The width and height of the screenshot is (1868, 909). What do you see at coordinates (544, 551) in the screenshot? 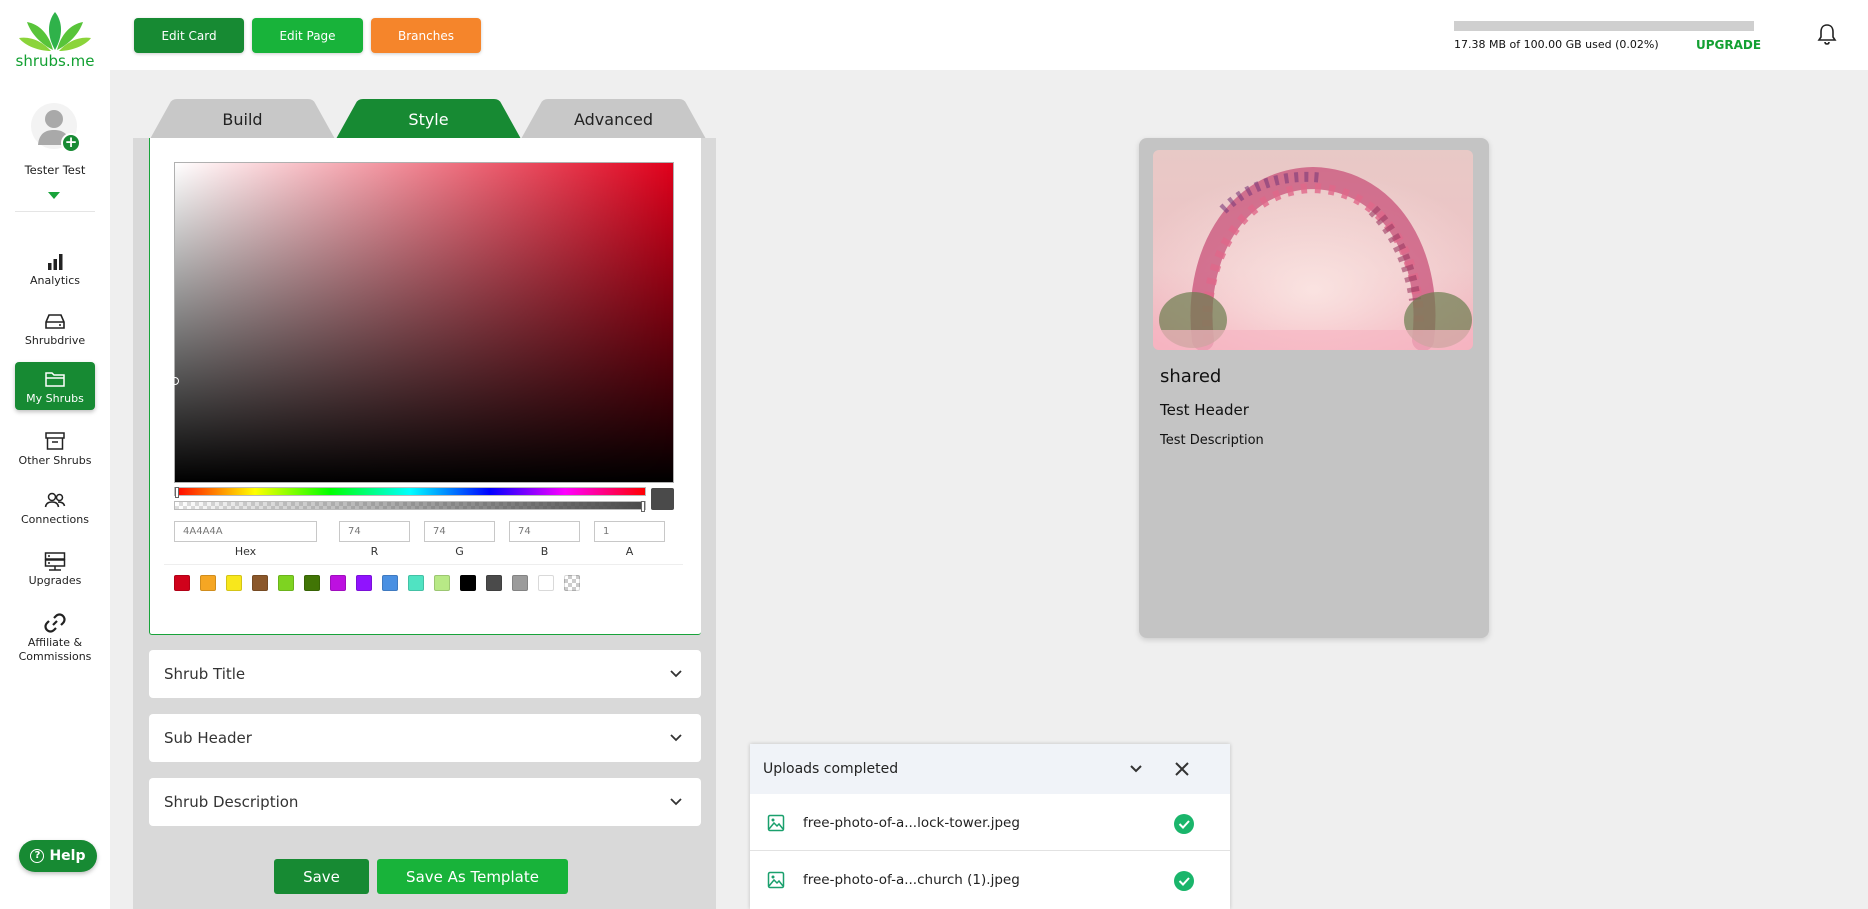
I see `blue-label: B` at bounding box center [544, 551].